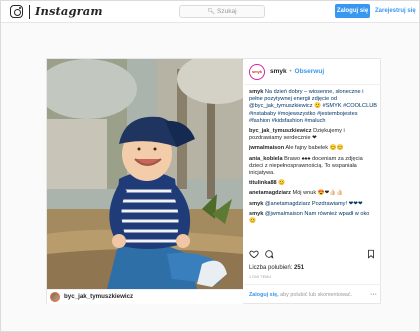 The height and width of the screenshot is (332, 420). What do you see at coordinates (270, 193) in the screenshot?
I see `comment-username: anetamagdziarz` at bounding box center [270, 193].